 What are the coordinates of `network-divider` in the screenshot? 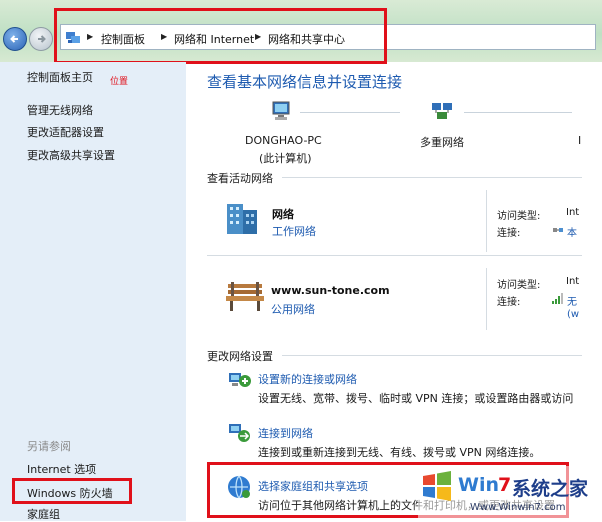 It's located at (394, 255).